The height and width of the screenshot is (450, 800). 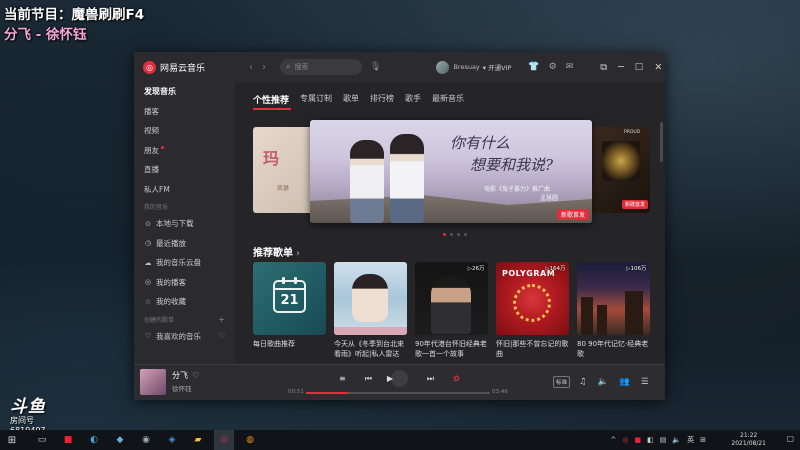 What do you see at coordinates (625, 67) in the screenshot?
I see `window-controls: ⧉ ─ ☐ ✕` at bounding box center [625, 67].